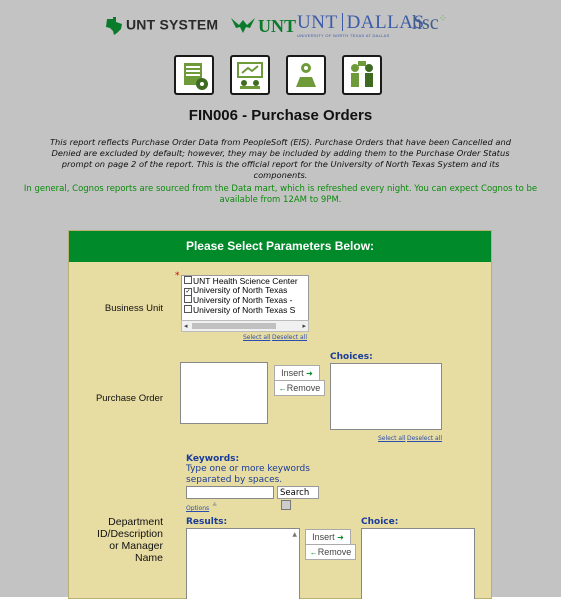 The width and height of the screenshot is (561, 599). Describe the element at coordinates (245, 309) in the screenshot. I see `list-item: University of North Texas S` at that location.